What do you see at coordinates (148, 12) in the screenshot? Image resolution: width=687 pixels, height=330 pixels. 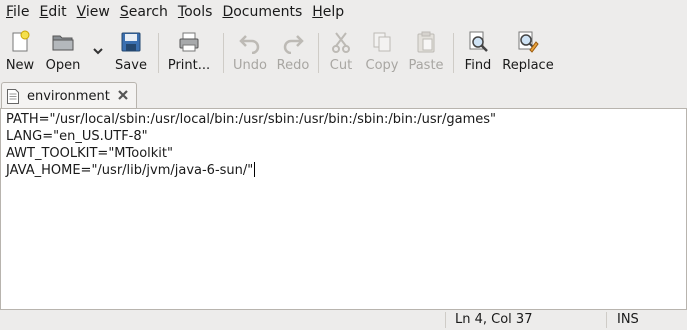 I see `menu-search-label: earch` at bounding box center [148, 12].